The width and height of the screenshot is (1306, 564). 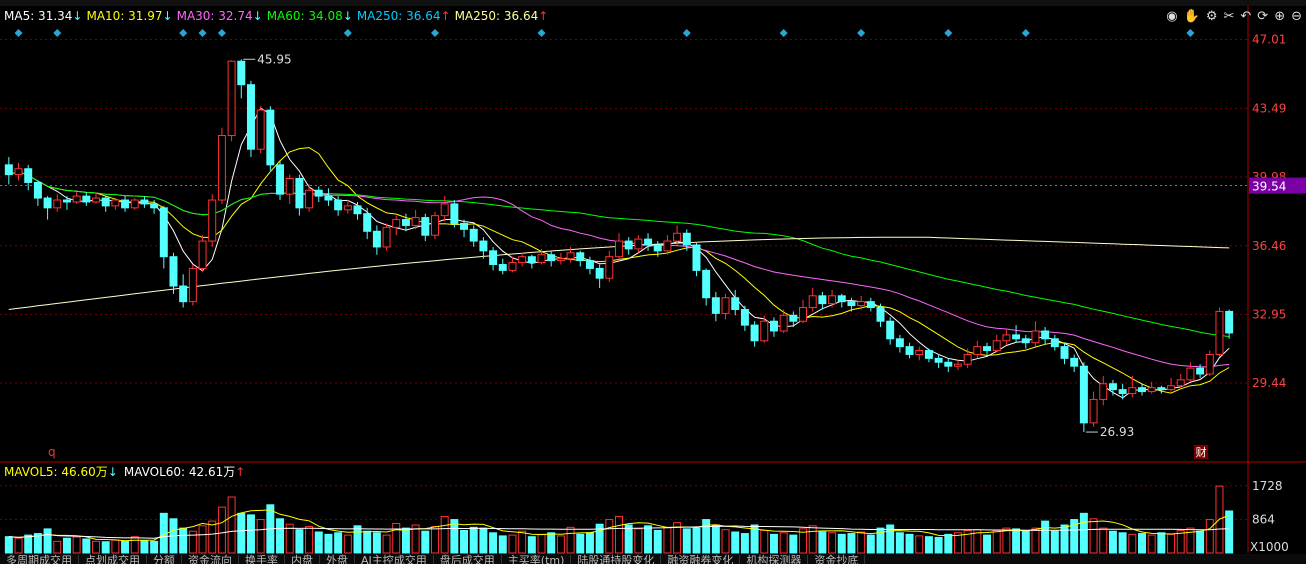 I want to click on legend-ma-item: MA250: 36.64, so click(x=496, y=16).